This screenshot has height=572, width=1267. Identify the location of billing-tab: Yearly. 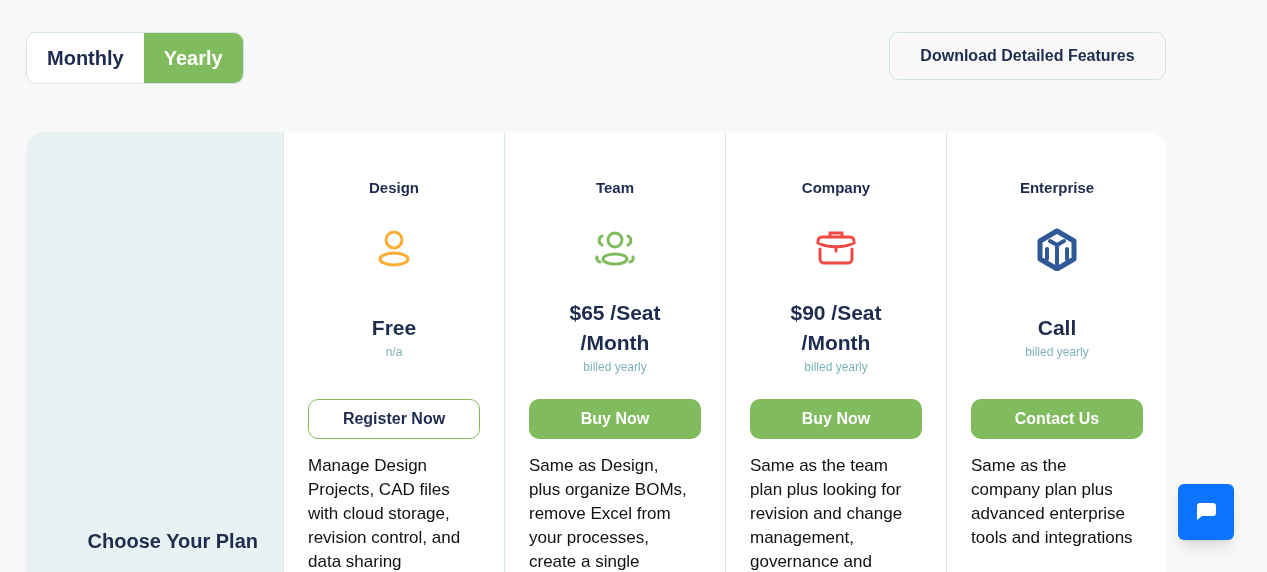
(193, 58).